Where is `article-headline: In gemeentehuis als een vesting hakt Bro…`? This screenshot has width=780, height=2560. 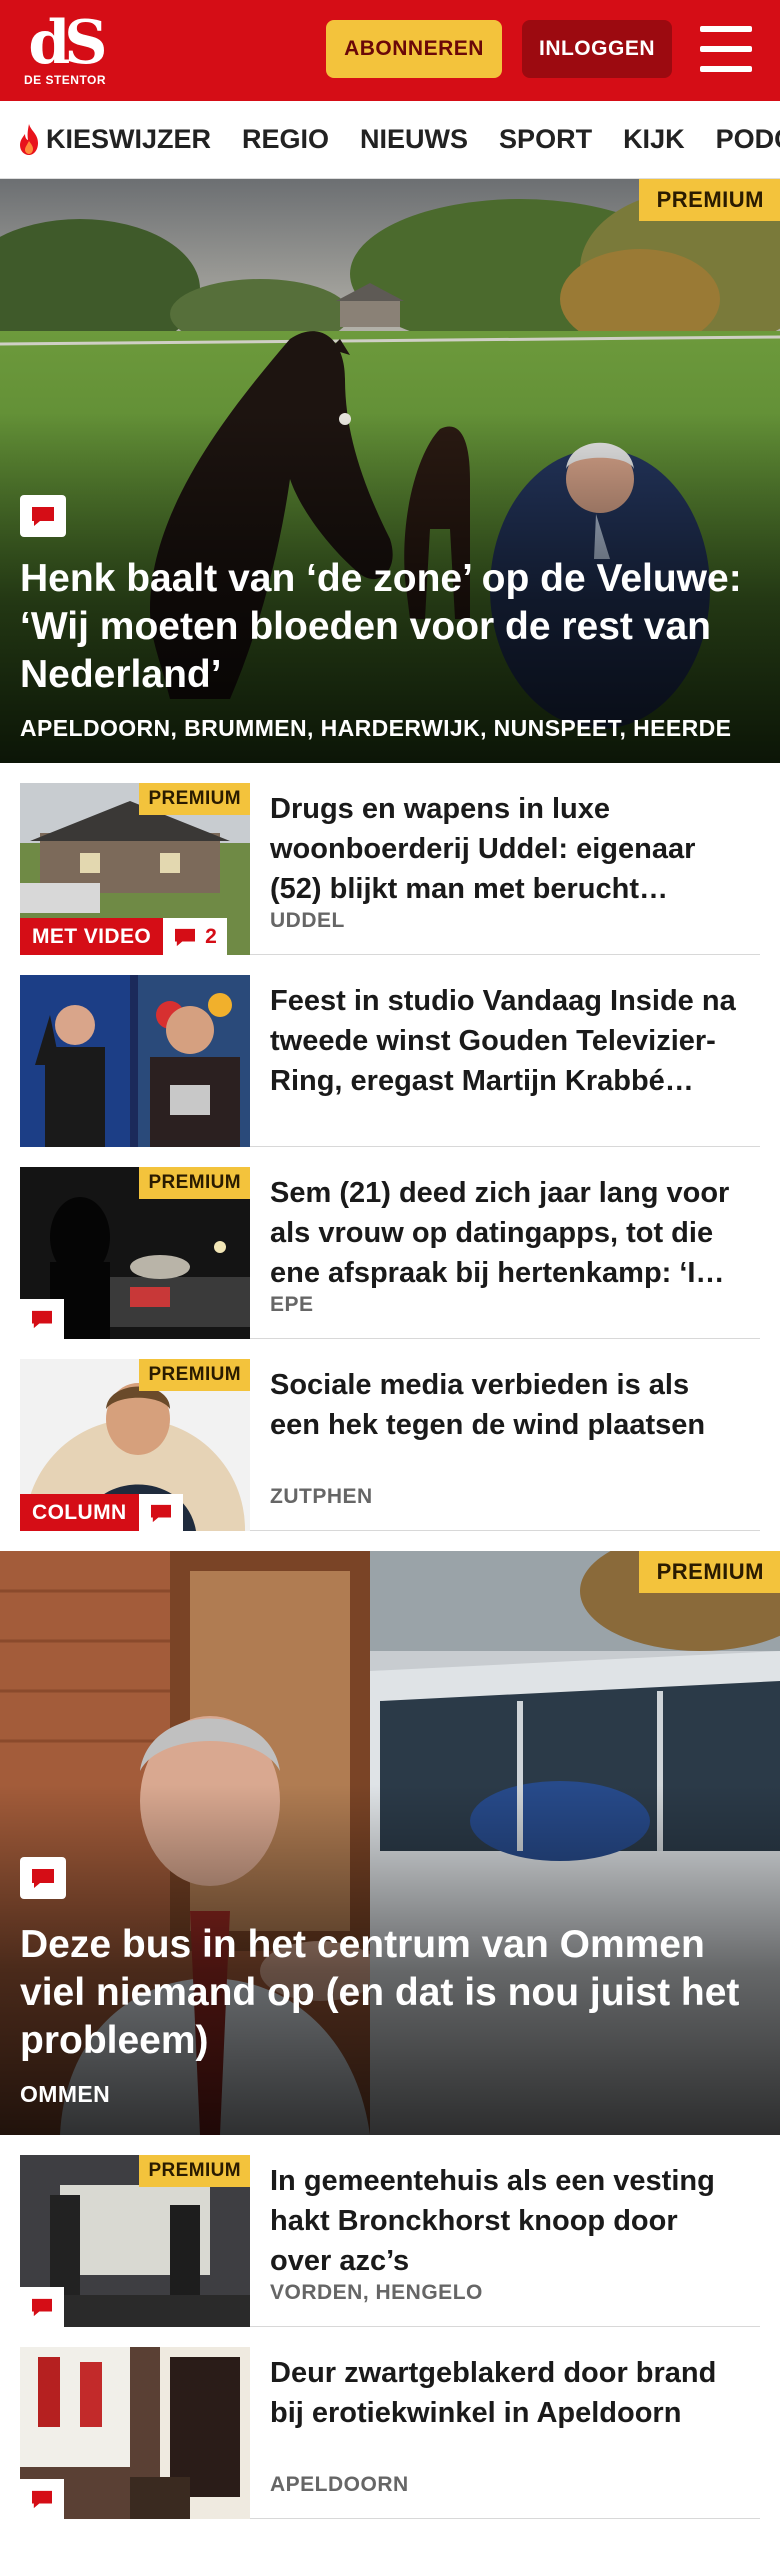
article-headline: In gemeentehuis als een vesting hakt Bro… is located at coordinates (505, 2221).